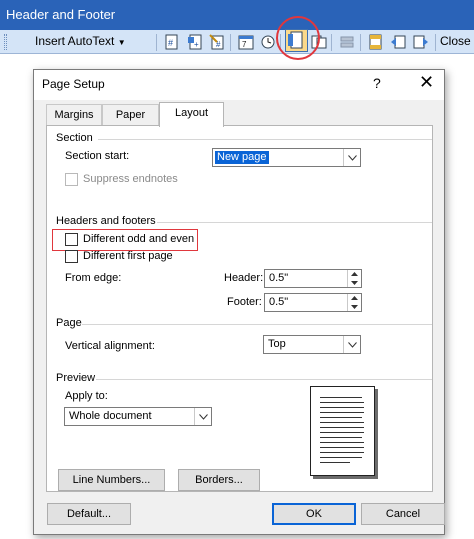  What do you see at coordinates (71, 239) in the screenshot?
I see `different-odd-even-checkbox` at bounding box center [71, 239].